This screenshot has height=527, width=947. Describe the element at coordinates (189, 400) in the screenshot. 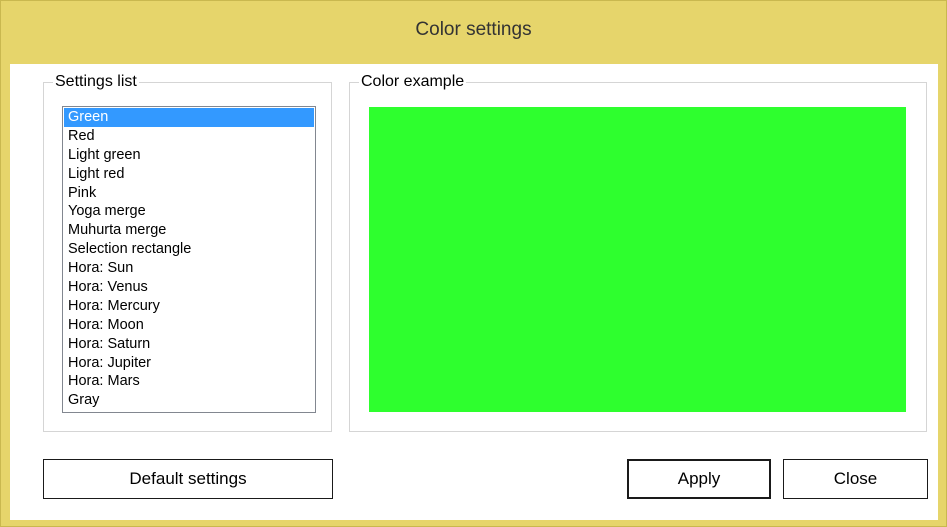

I see `list-item: Gray` at that location.